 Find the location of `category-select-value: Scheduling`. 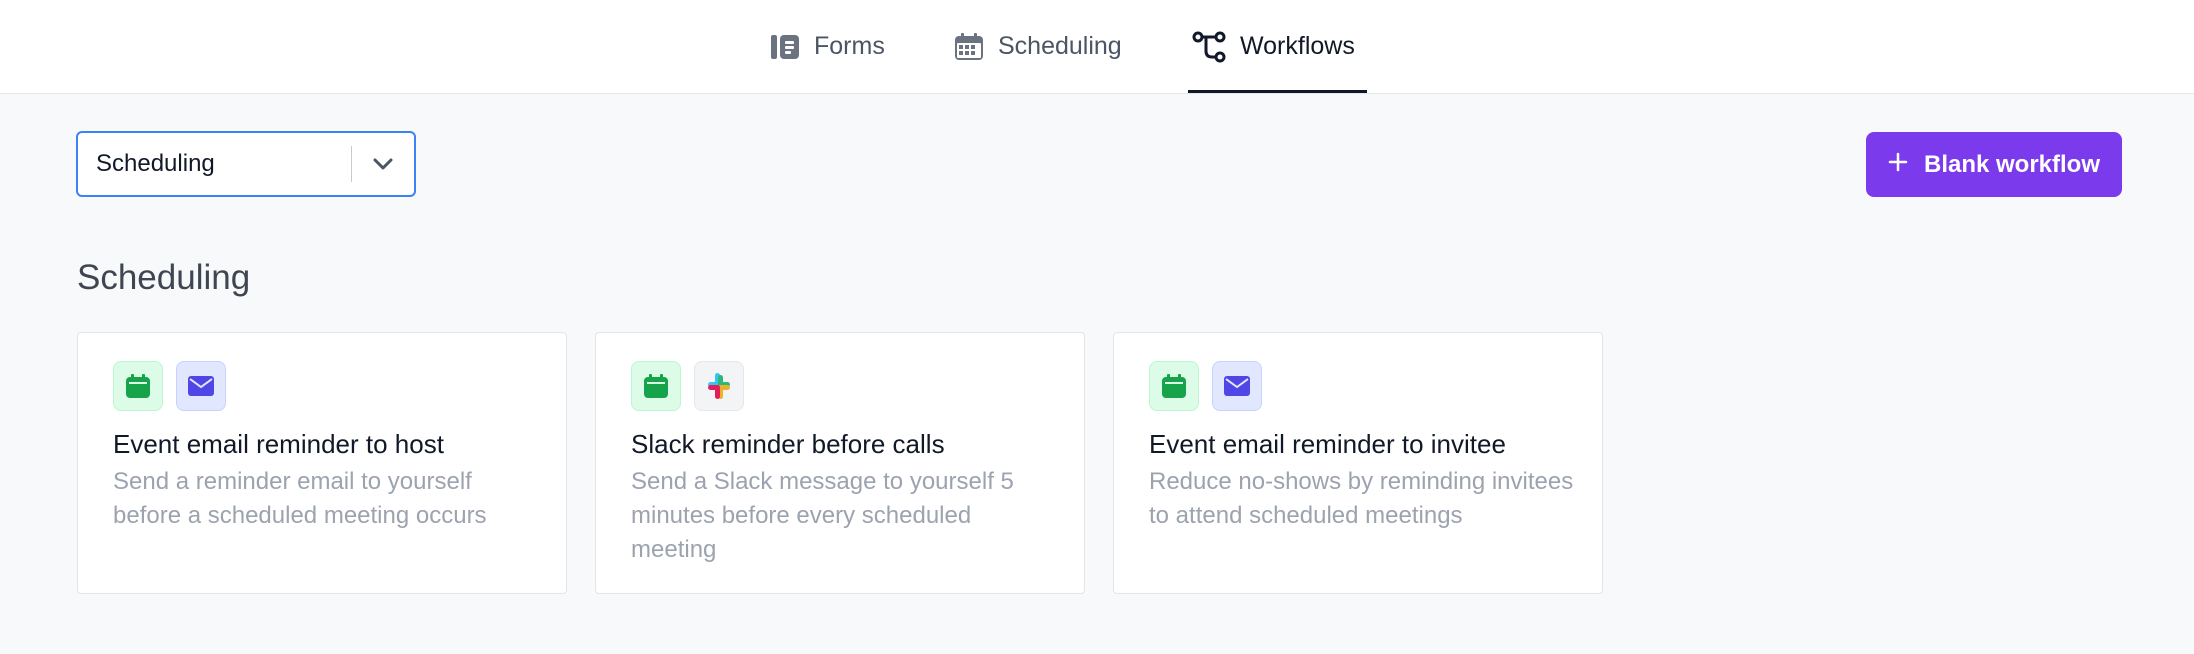

category-select-value: Scheduling is located at coordinates (155, 163).